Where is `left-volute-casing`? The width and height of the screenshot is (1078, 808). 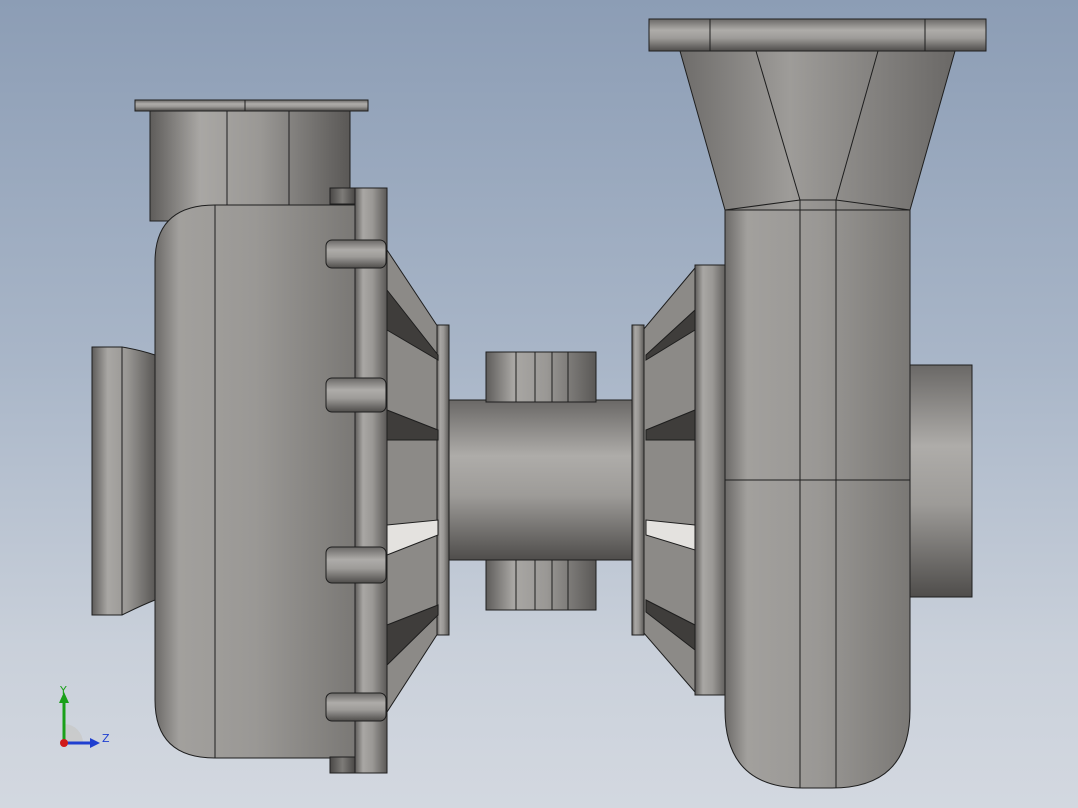 left-volute-casing is located at coordinates (255, 481).